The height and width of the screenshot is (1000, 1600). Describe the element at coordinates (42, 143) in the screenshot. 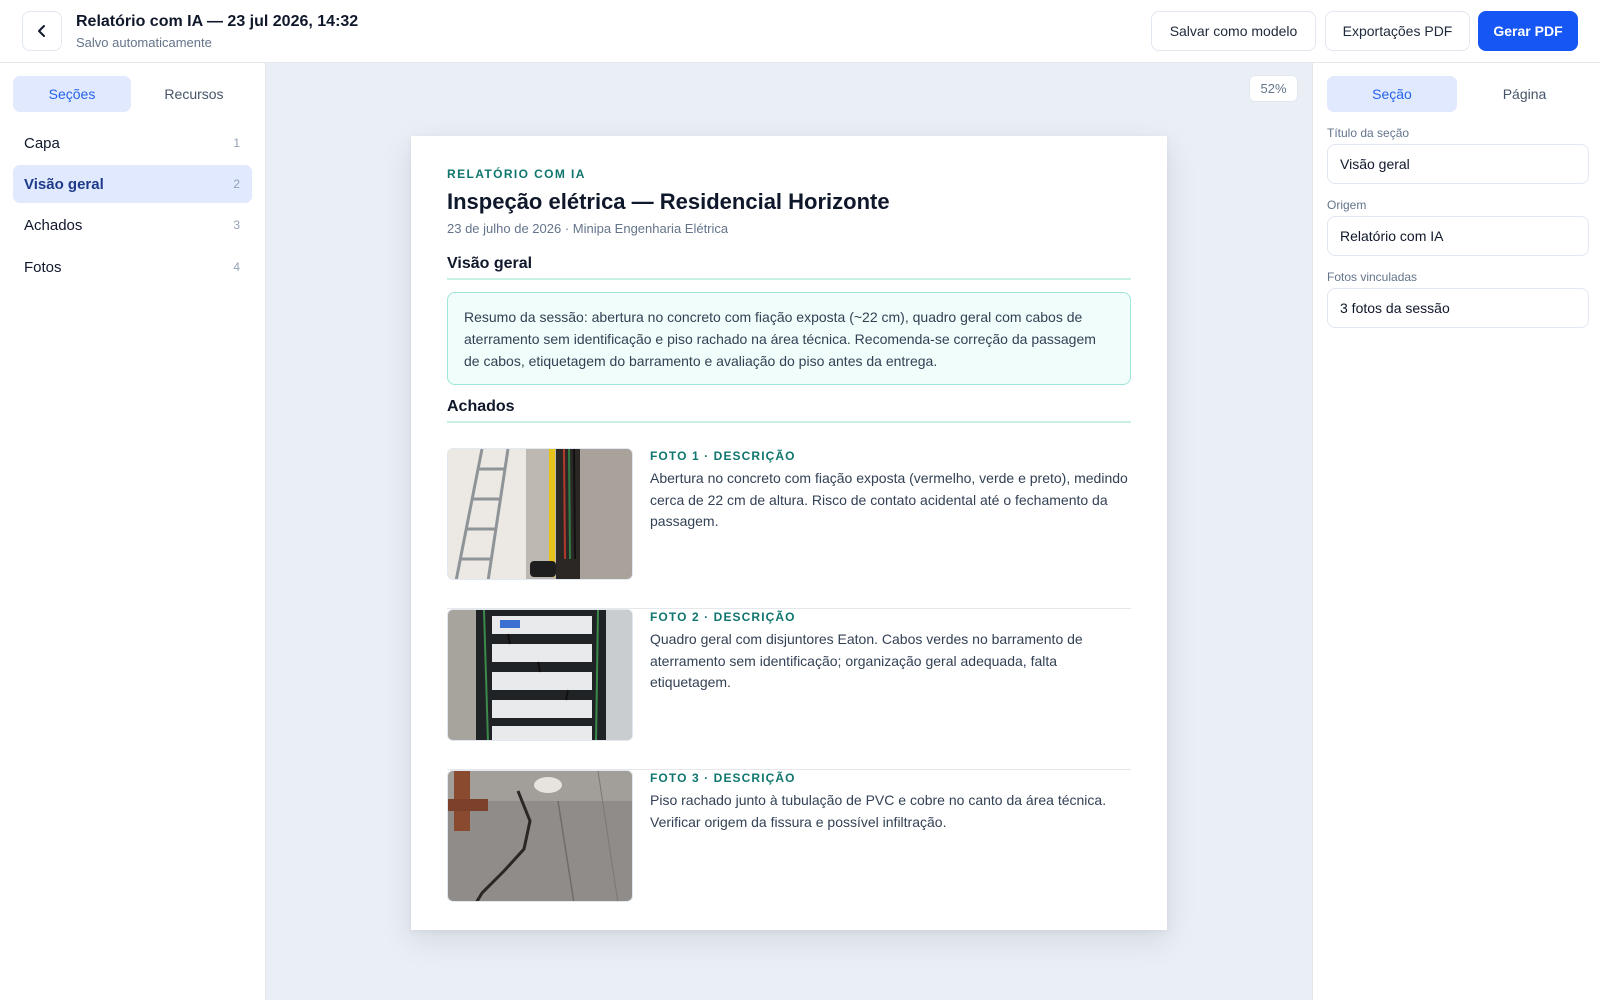

I see `section-item-label: Capa` at that location.